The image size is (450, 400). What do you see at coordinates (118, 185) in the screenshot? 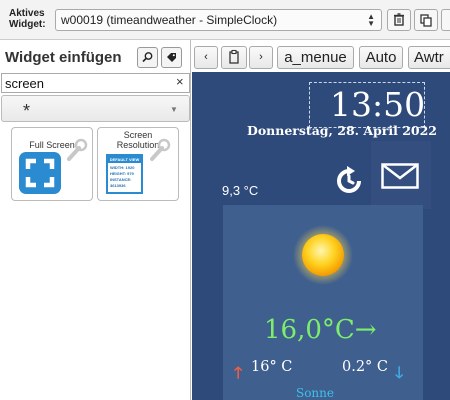
I see `card-line: 3613936` at bounding box center [118, 185].